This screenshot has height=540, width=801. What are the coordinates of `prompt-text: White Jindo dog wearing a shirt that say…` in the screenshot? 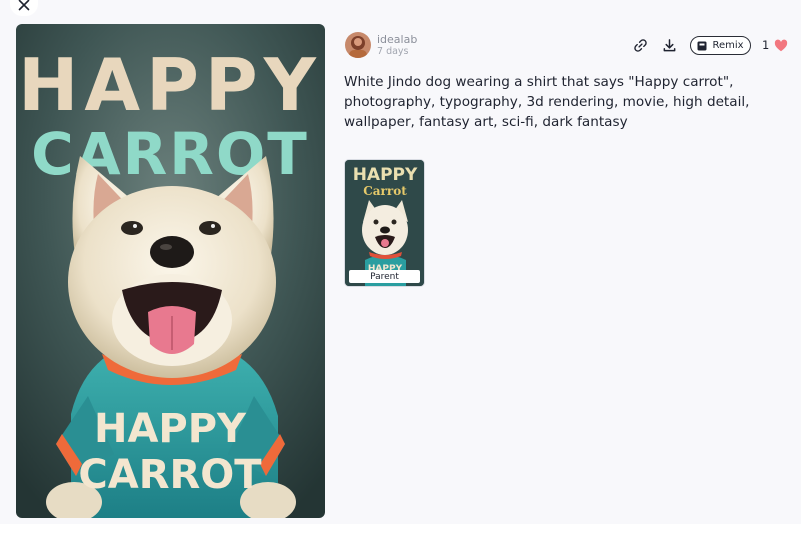 It's located at (547, 102).